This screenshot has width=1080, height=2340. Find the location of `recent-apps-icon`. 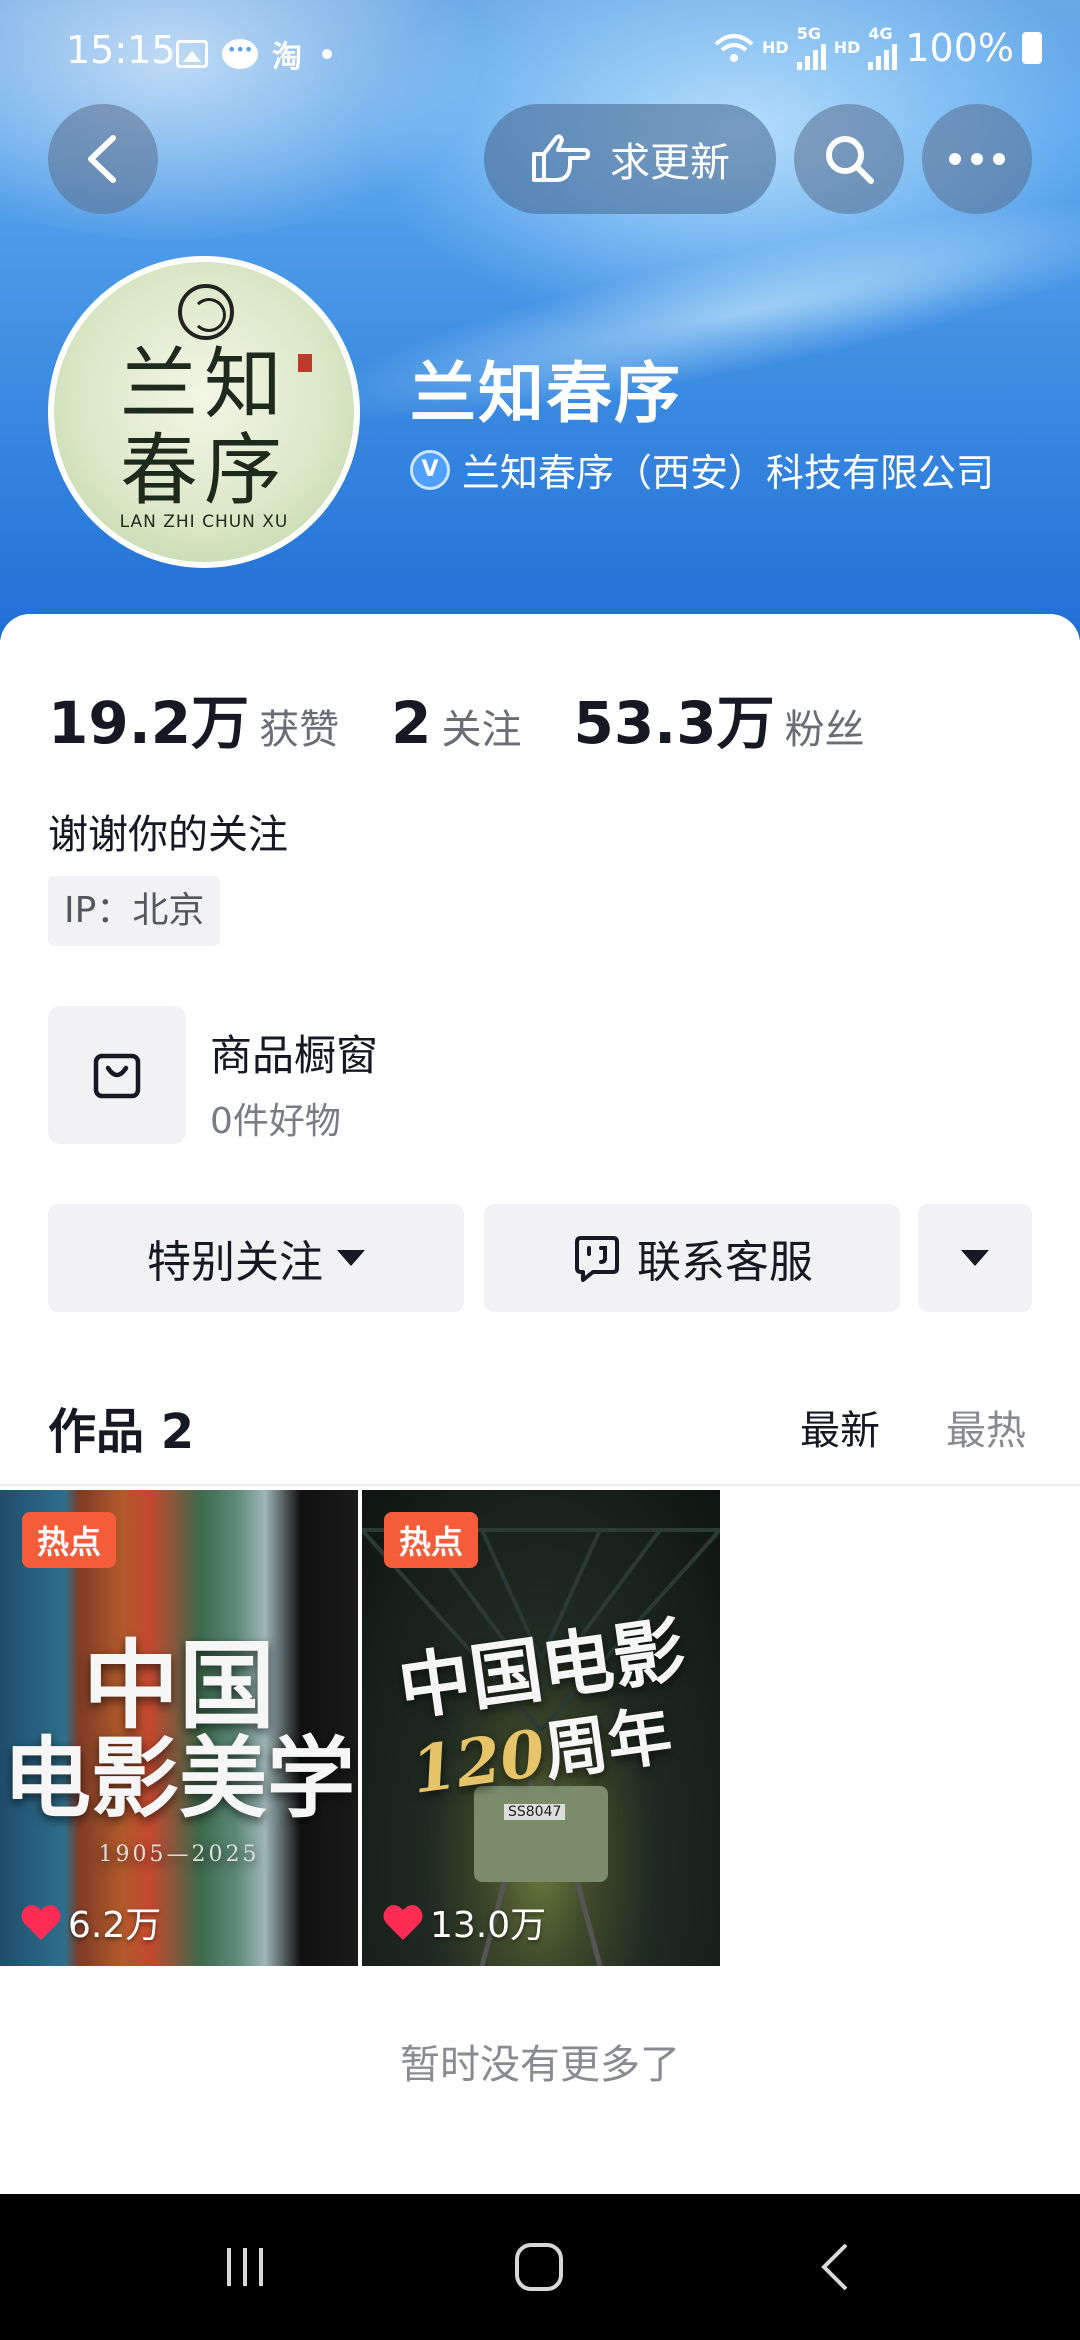

recent-apps-icon is located at coordinates (245, 2267).